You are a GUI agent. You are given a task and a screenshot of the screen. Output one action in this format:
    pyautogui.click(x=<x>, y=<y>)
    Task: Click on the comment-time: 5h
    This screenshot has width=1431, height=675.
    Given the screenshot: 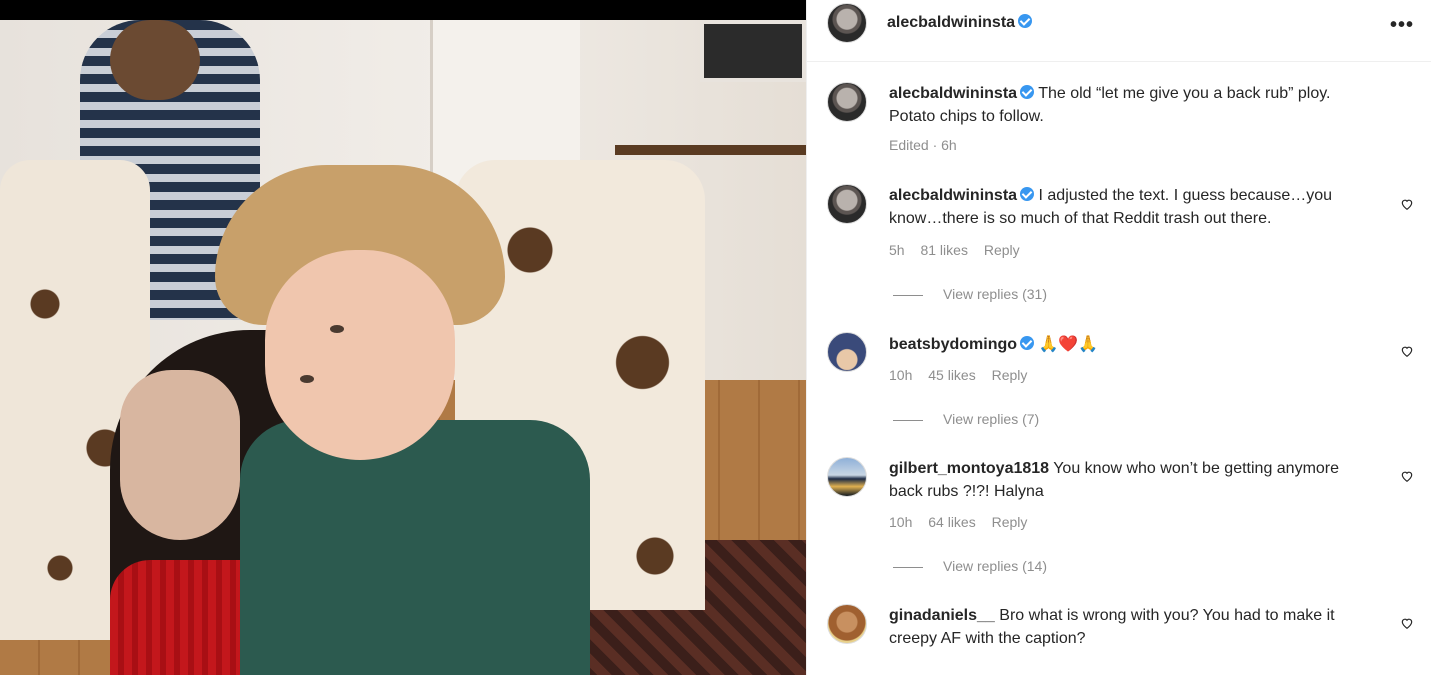 What is the action you would take?
    pyautogui.click(x=897, y=250)
    